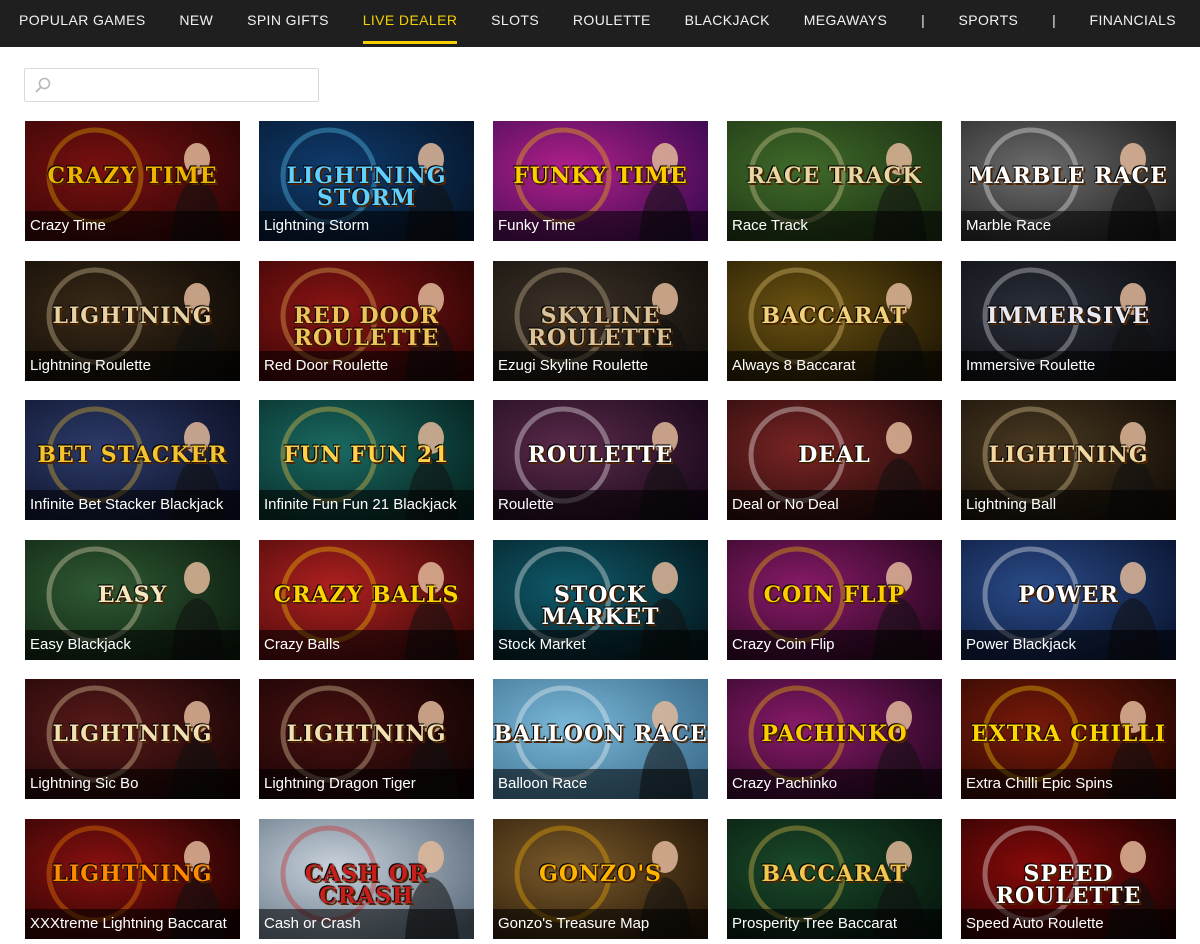 The width and height of the screenshot is (1200, 944). What do you see at coordinates (366, 455) in the screenshot?
I see `game-logo: Fun Fun 21` at bounding box center [366, 455].